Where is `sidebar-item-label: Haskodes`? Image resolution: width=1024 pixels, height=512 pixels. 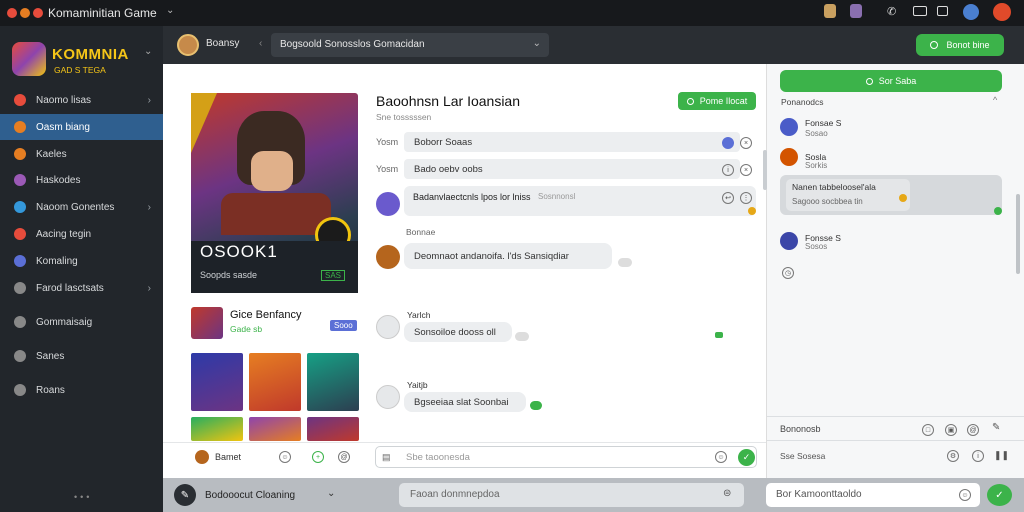 sidebar-item-label: Haskodes is located at coordinates (58, 180).